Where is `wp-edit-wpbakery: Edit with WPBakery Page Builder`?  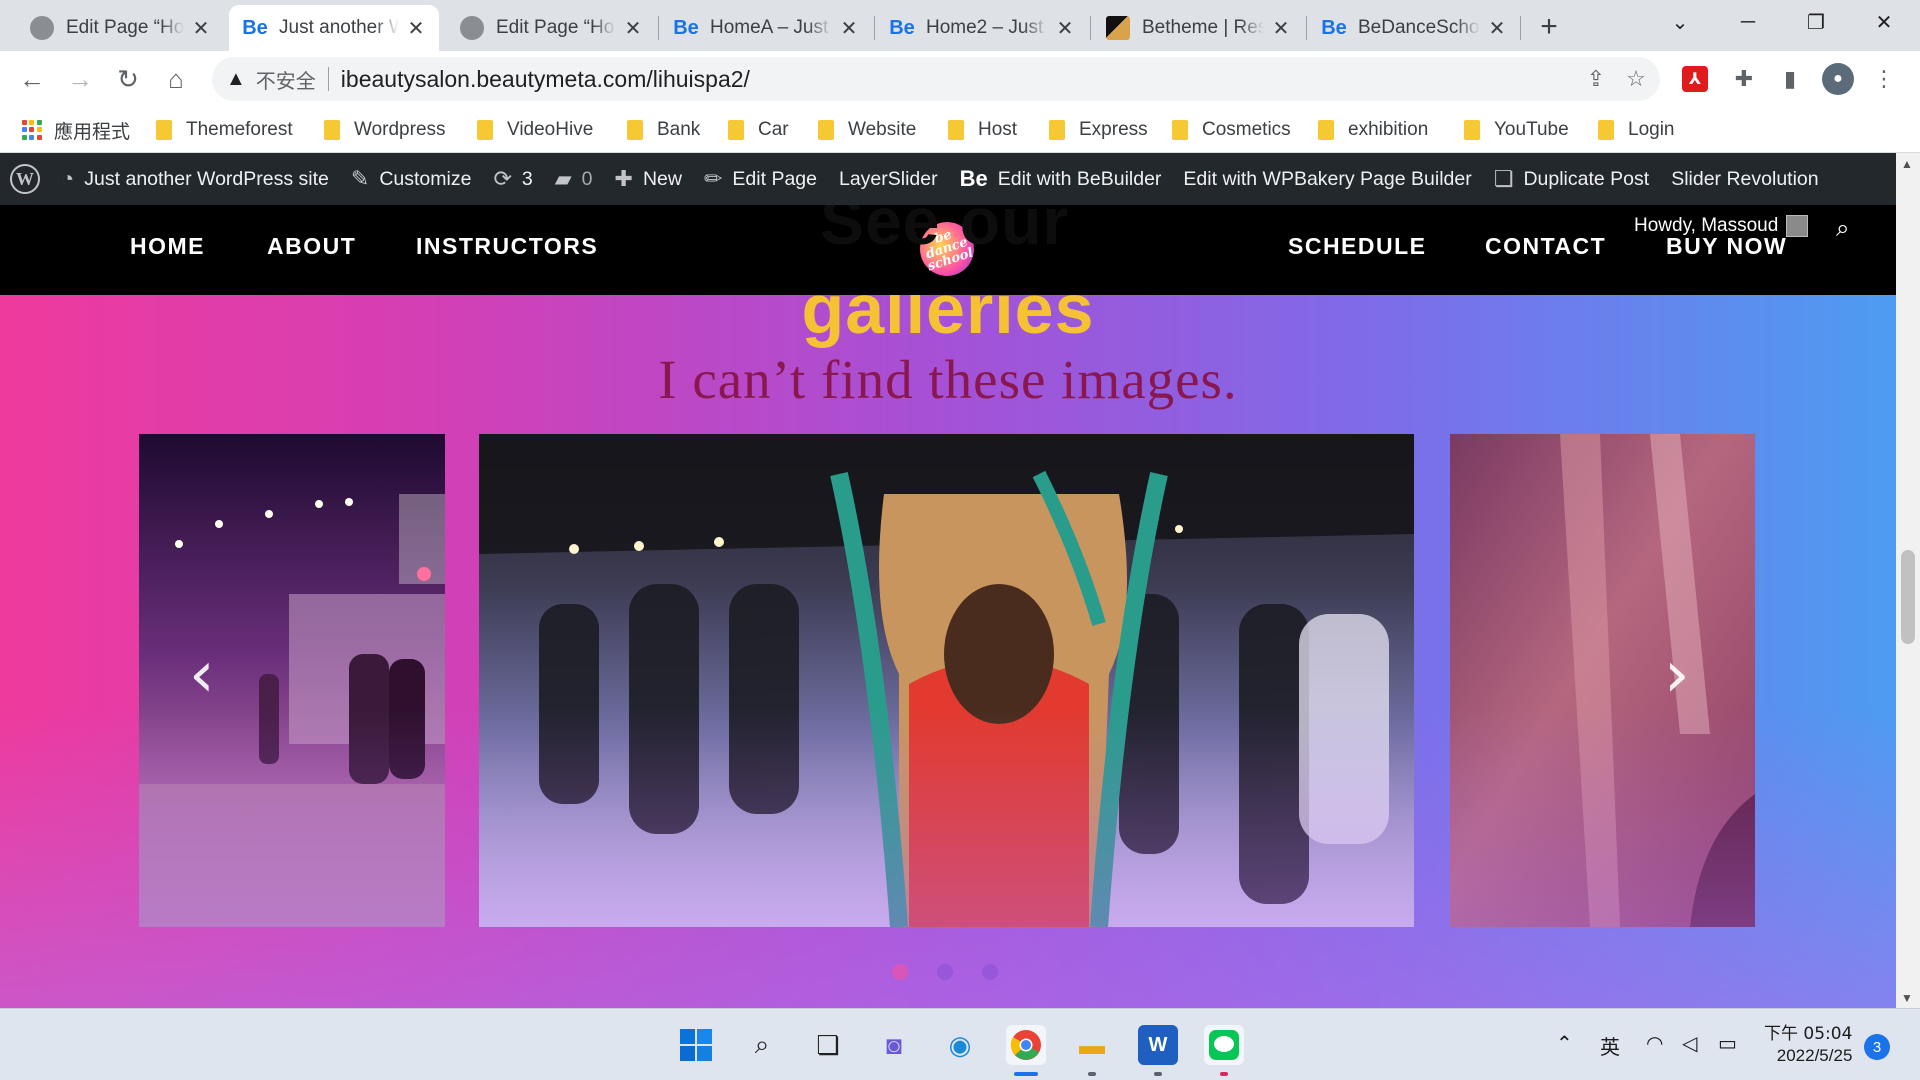
wp-edit-wpbakery: Edit with WPBakery Page Builder is located at coordinates (1327, 179).